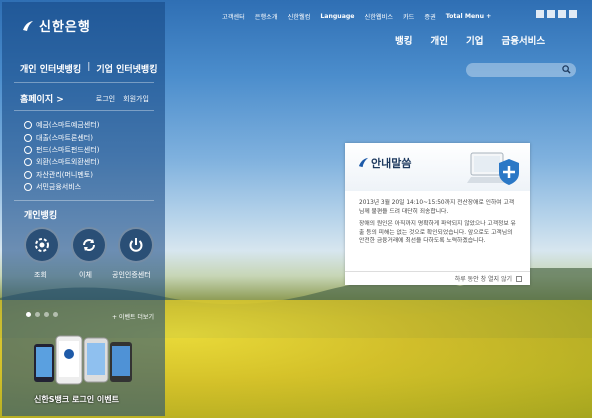 The width and height of the screenshot is (592, 418). Describe the element at coordinates (41, 216) in the screenshot. I see `personal-banking-title: 개인뱅킹` at that location.